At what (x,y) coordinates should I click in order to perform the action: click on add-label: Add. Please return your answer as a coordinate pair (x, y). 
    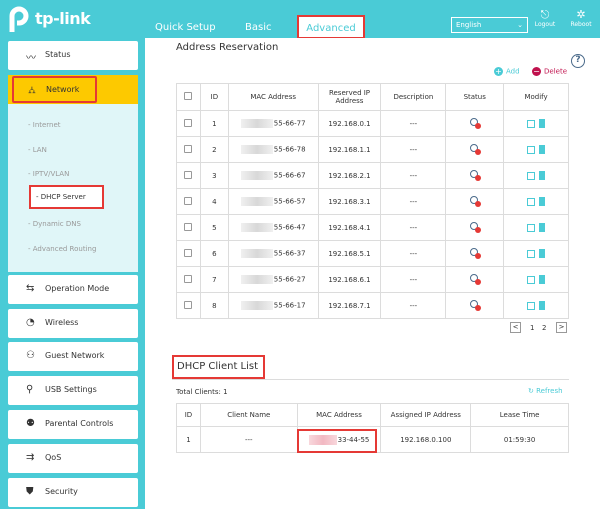
    Looking at the image, I should click on (513, 71).